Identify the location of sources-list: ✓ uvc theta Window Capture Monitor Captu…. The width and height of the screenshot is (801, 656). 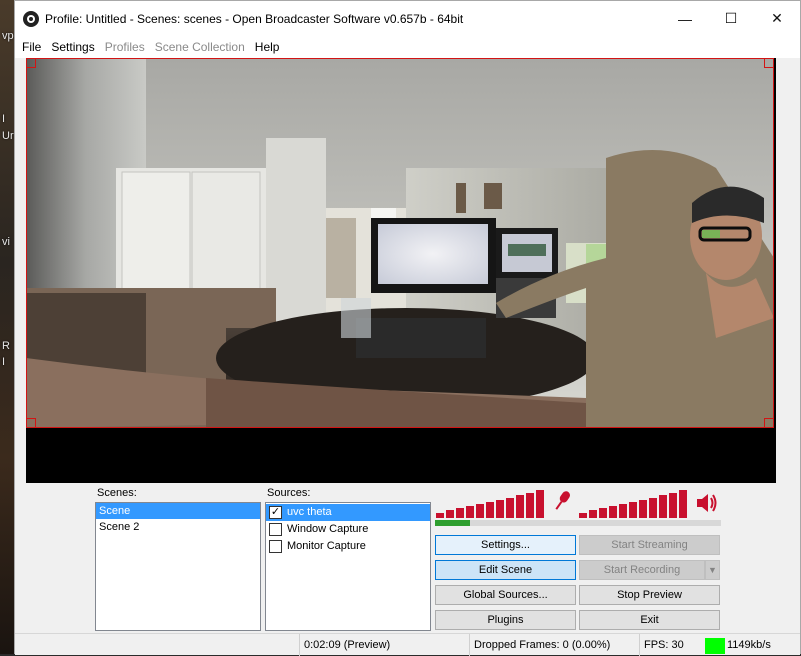
(348, 566).